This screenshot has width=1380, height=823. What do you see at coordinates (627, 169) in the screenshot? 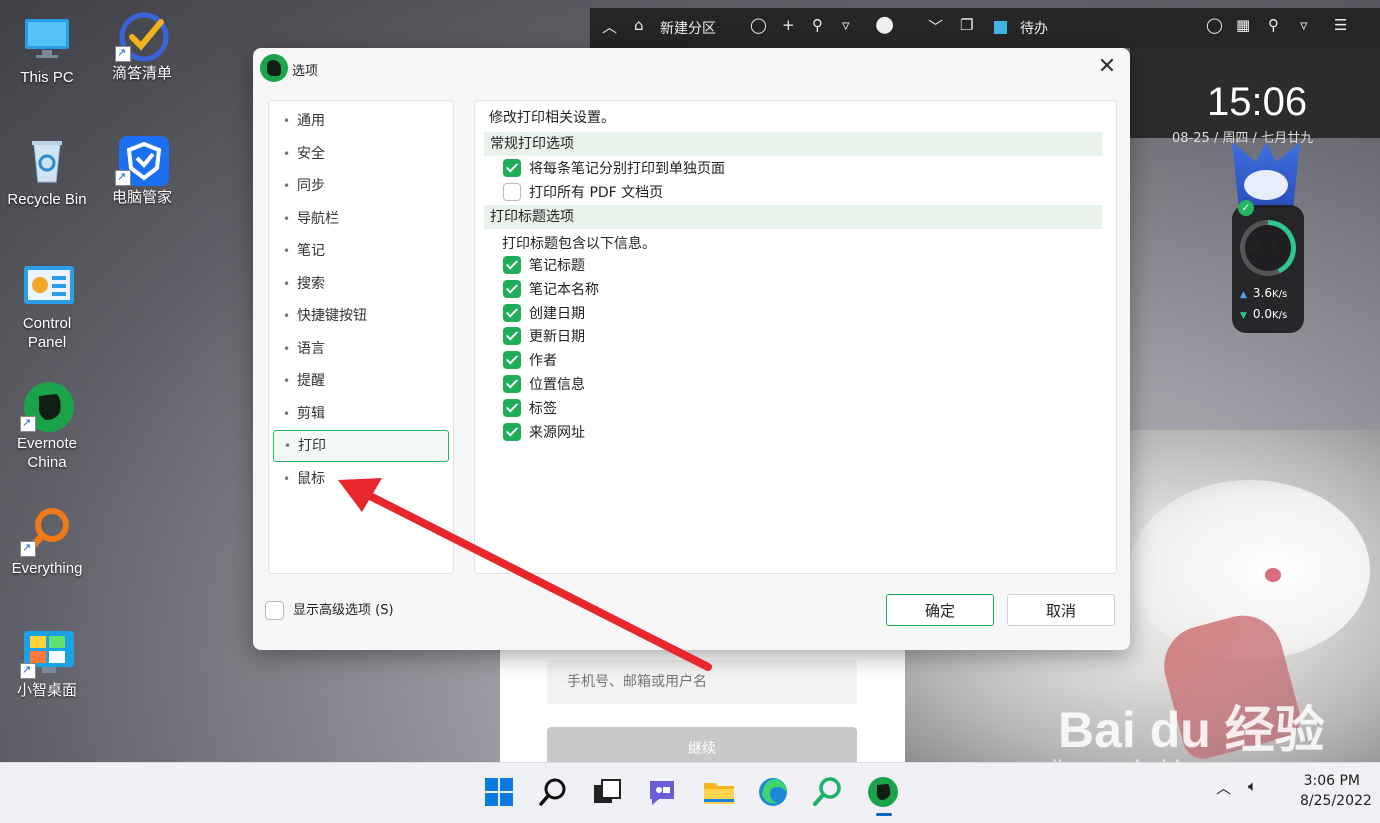
I see `option-label: 将每条笔记分别打印到单独页面` at bounding box center [627, 169].